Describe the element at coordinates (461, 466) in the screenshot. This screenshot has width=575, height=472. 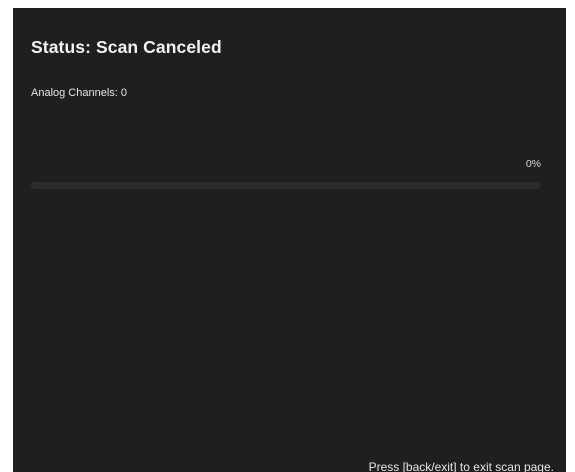
I see `exit-hint: Press [back/exit] to exit scan page.` at that location.